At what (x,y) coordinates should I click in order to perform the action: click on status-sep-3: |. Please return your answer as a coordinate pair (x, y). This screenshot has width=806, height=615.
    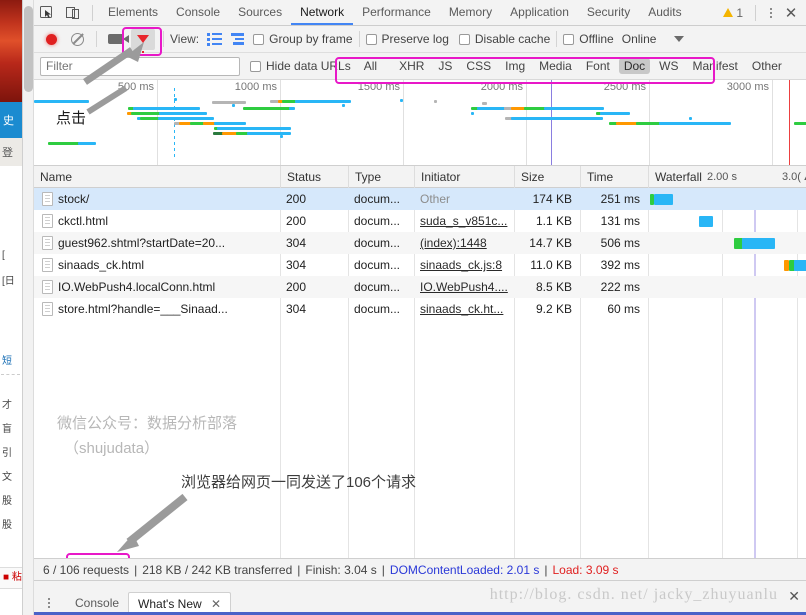
    Looking at the image, I should click on (383, 569).